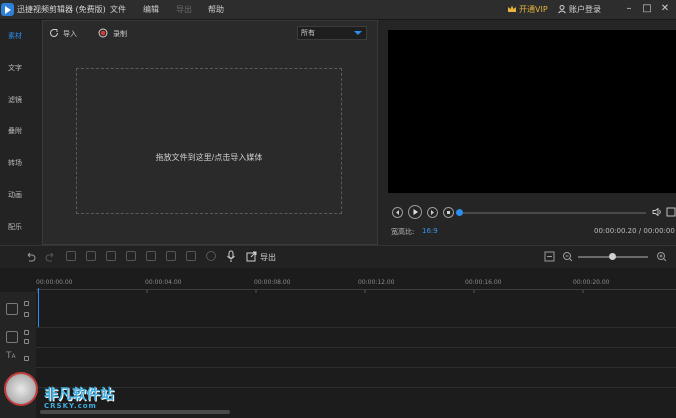  Describe the element at coordinates (38, 308) in the screenshot. I see `playhead` at that location.